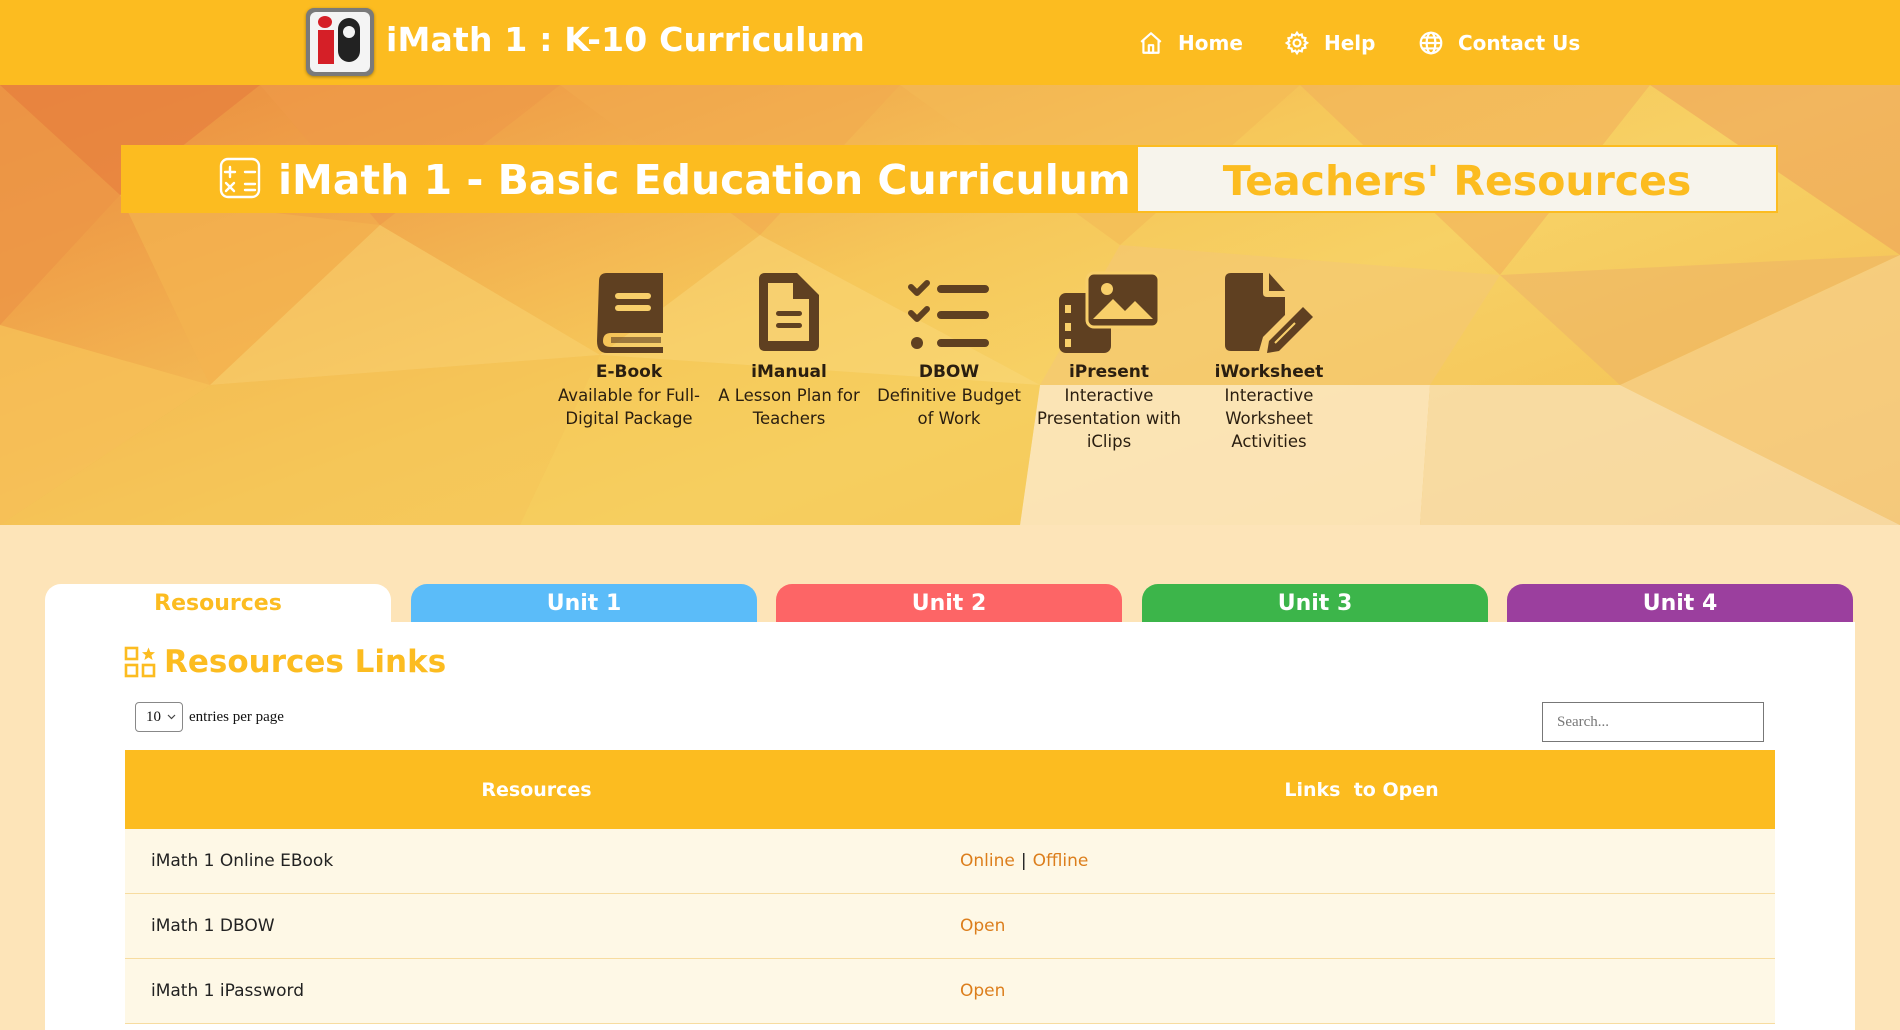 The image size is (1900, 1030). What do you see at coordinates (1061, 861) in the screenshot?
I see `offline-link: Offline` at bounding box center [1061, 861].